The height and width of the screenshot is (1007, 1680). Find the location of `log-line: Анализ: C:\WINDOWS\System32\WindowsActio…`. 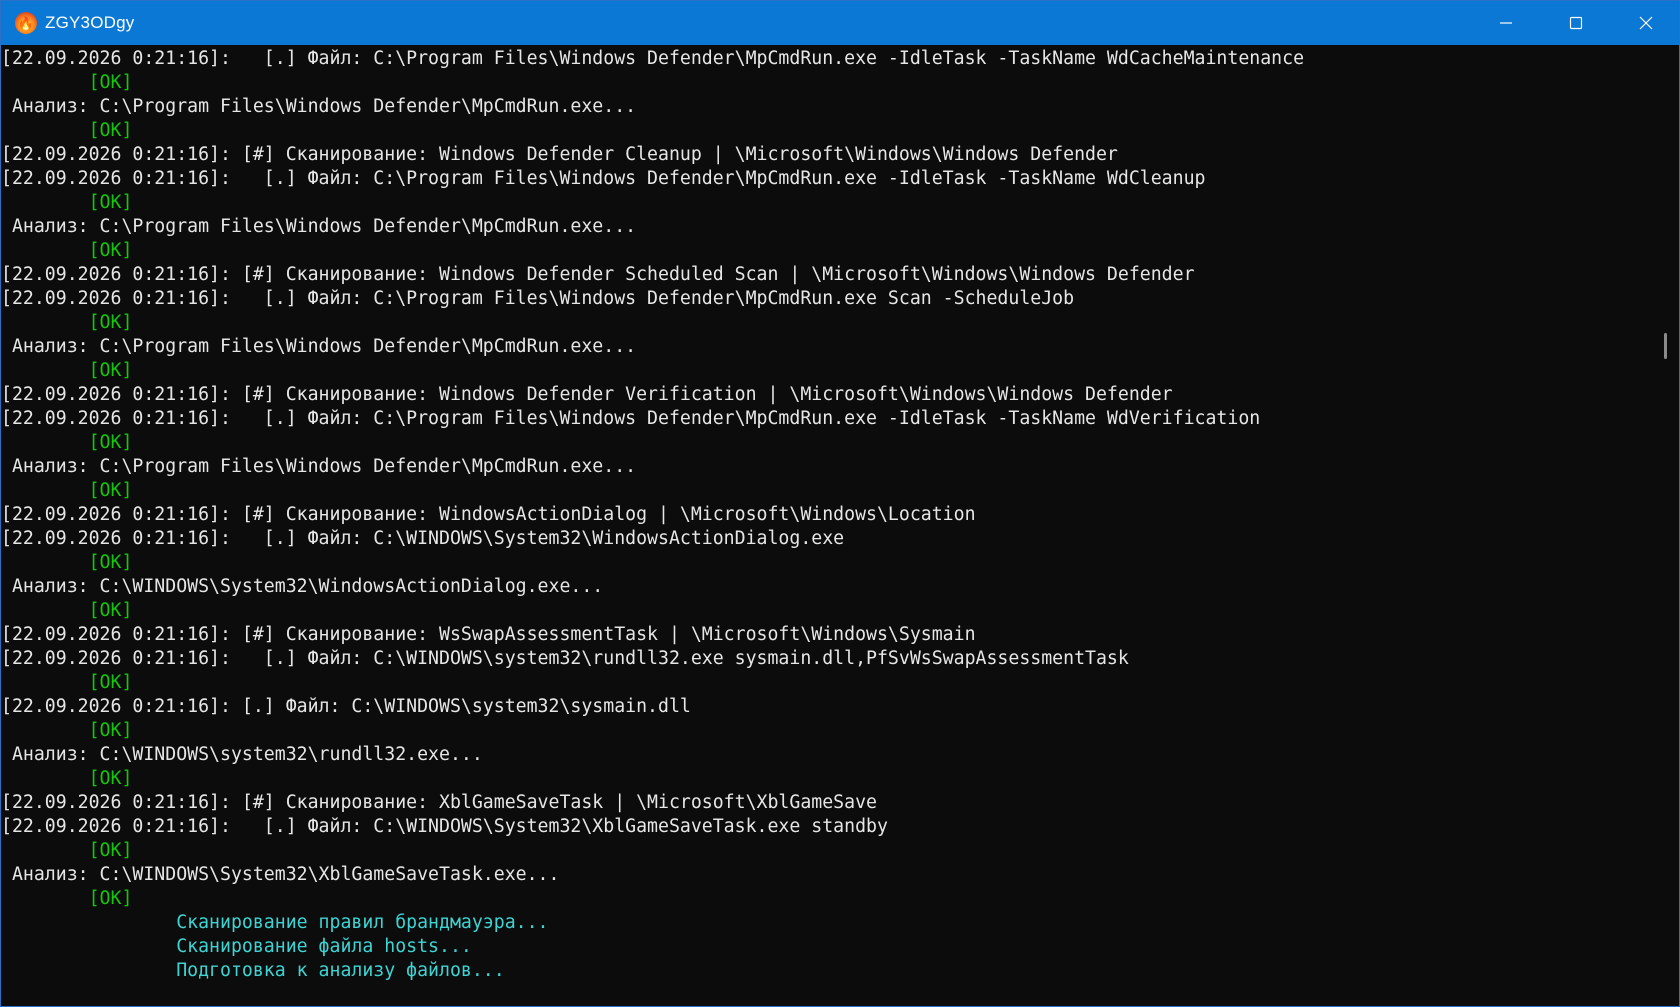

log-line: Анализ: C:\WINDOWS\System32\WindowsActio… is located at coordinates (302, 586).